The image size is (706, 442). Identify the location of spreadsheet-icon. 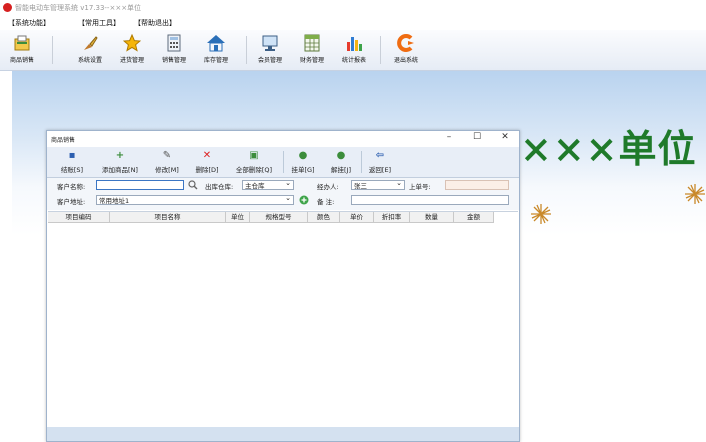
(312, 43).